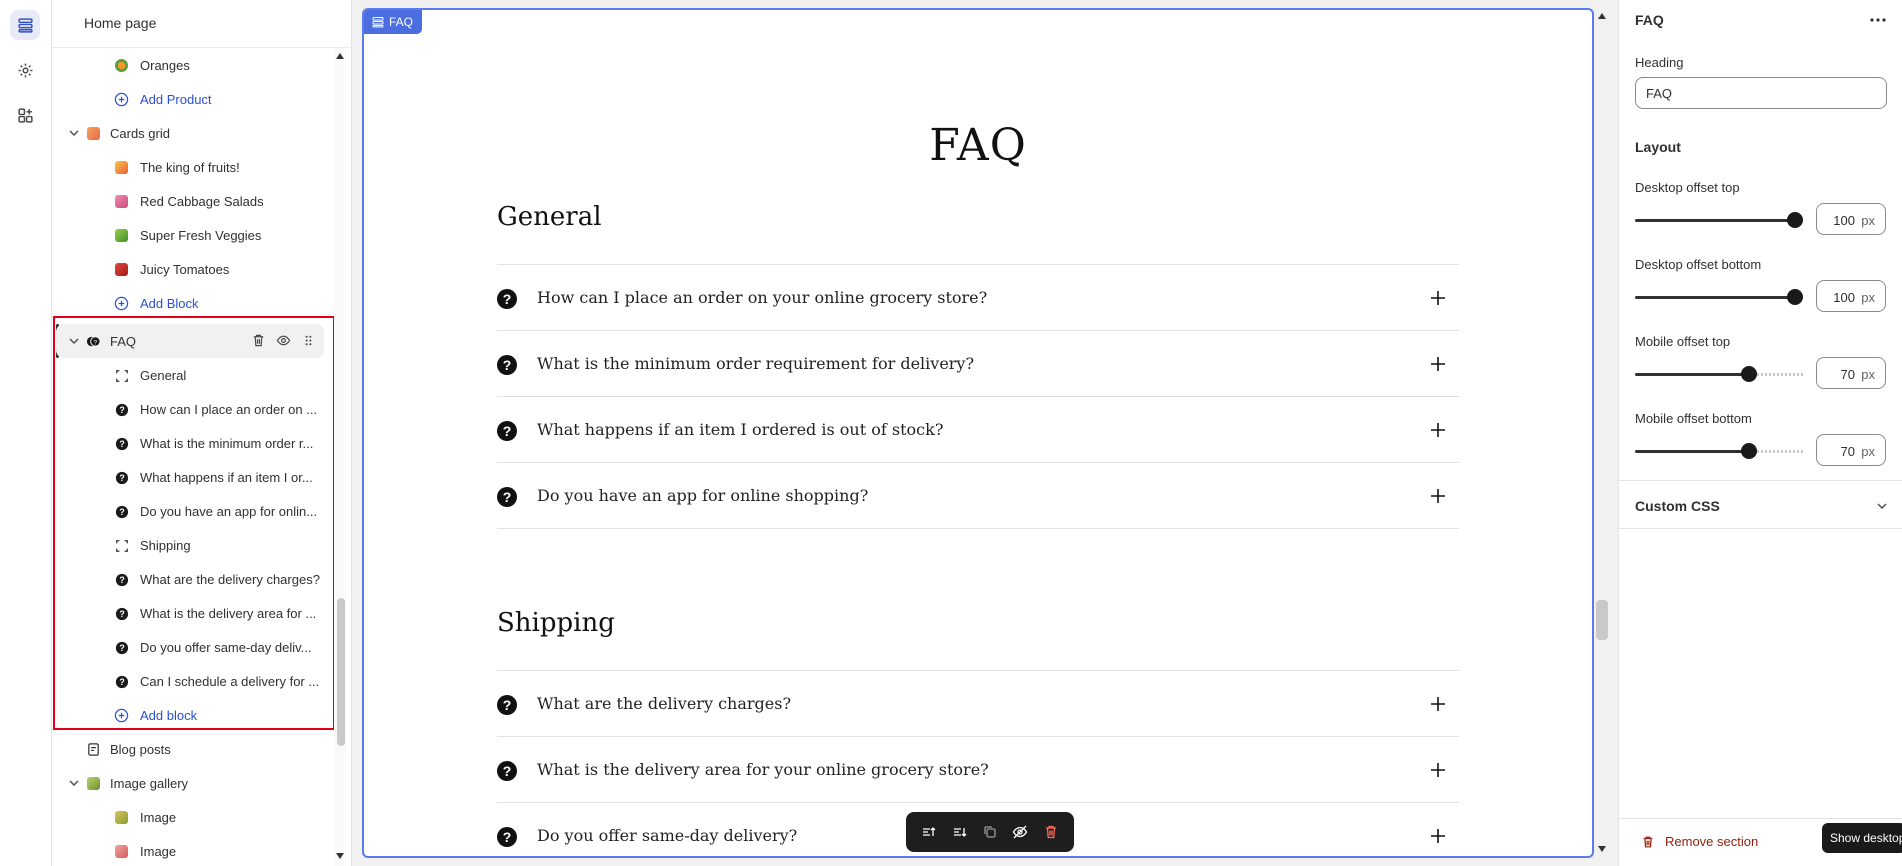 This screenshot has width=1902, height=866. Describe the element at coordinates (193, 715) in the screenshot. I see `add-faq-block-button: Add block` at that location.